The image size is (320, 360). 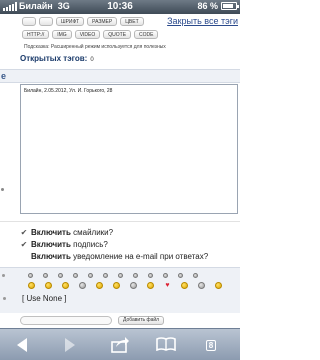 I want to click on bbcode-toolbar-row2: HTTP:// IMG VIDEO QUOTE CODE, so click(x=90, y=34).